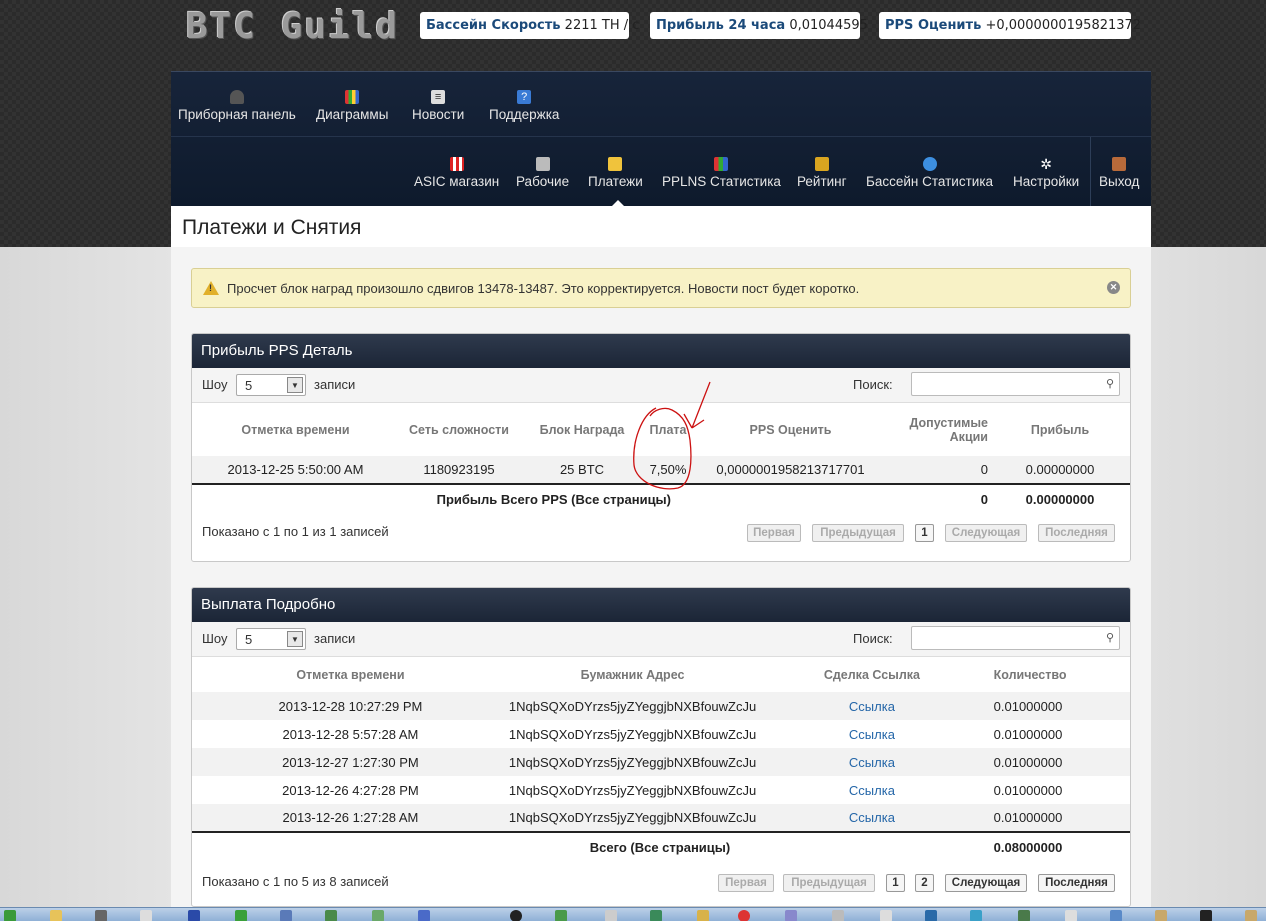 The width and height of the screenshot is (1266, 921). Describe the element at coordinates (1063, 25) in the screenshot. I see `stat-value: +0,0000000195821372` at that location.